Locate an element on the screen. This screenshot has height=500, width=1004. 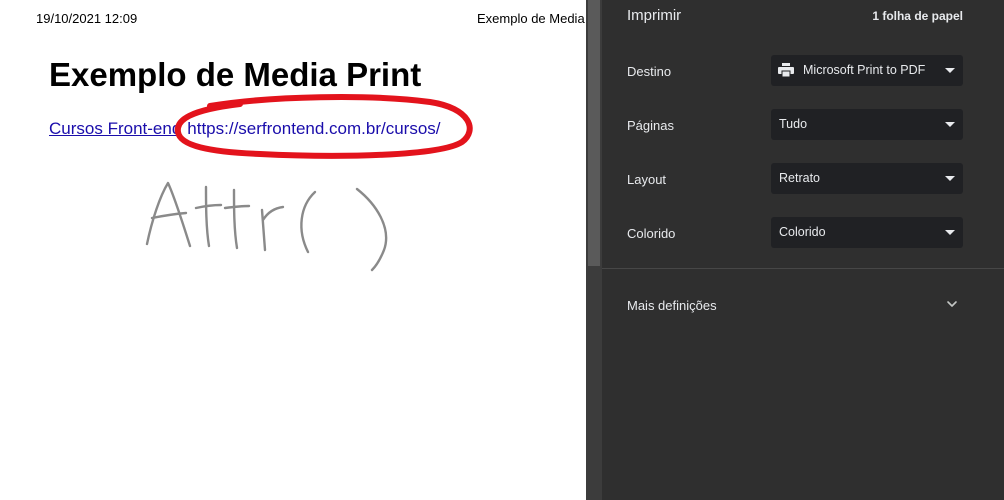
color-label: Colorido is located at coordinates (651, 233).